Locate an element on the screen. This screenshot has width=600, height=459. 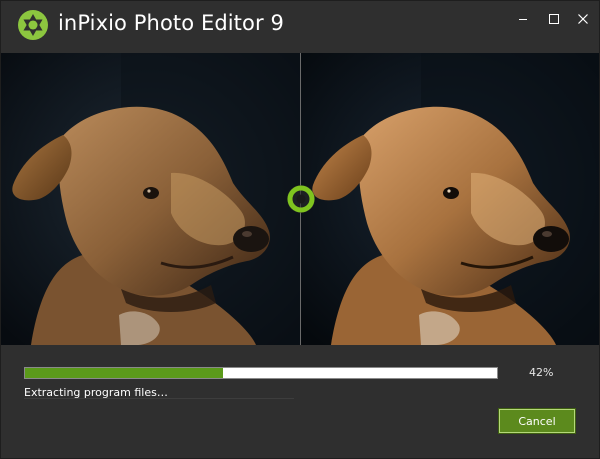
compare-handle-icon is located at coordinates (301, 199).